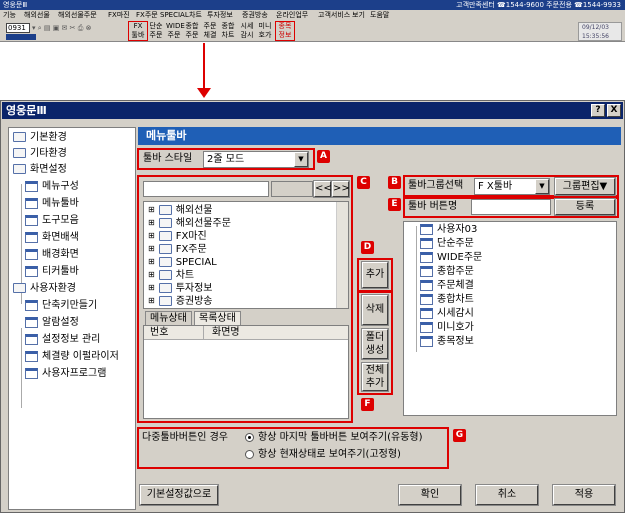 Image resolution: width=625 pixels, height=513 pixels. I want to click on menu-broadcast: 증권방송, so click(255, 15).